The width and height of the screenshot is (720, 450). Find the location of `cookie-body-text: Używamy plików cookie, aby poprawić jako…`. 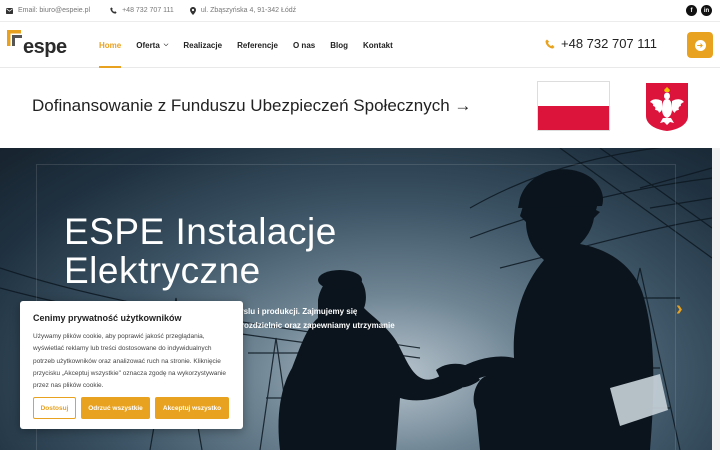

cookie-body-text: Używamy plików cookie, aby poprawić jako… is located at coordinates (130, 361).